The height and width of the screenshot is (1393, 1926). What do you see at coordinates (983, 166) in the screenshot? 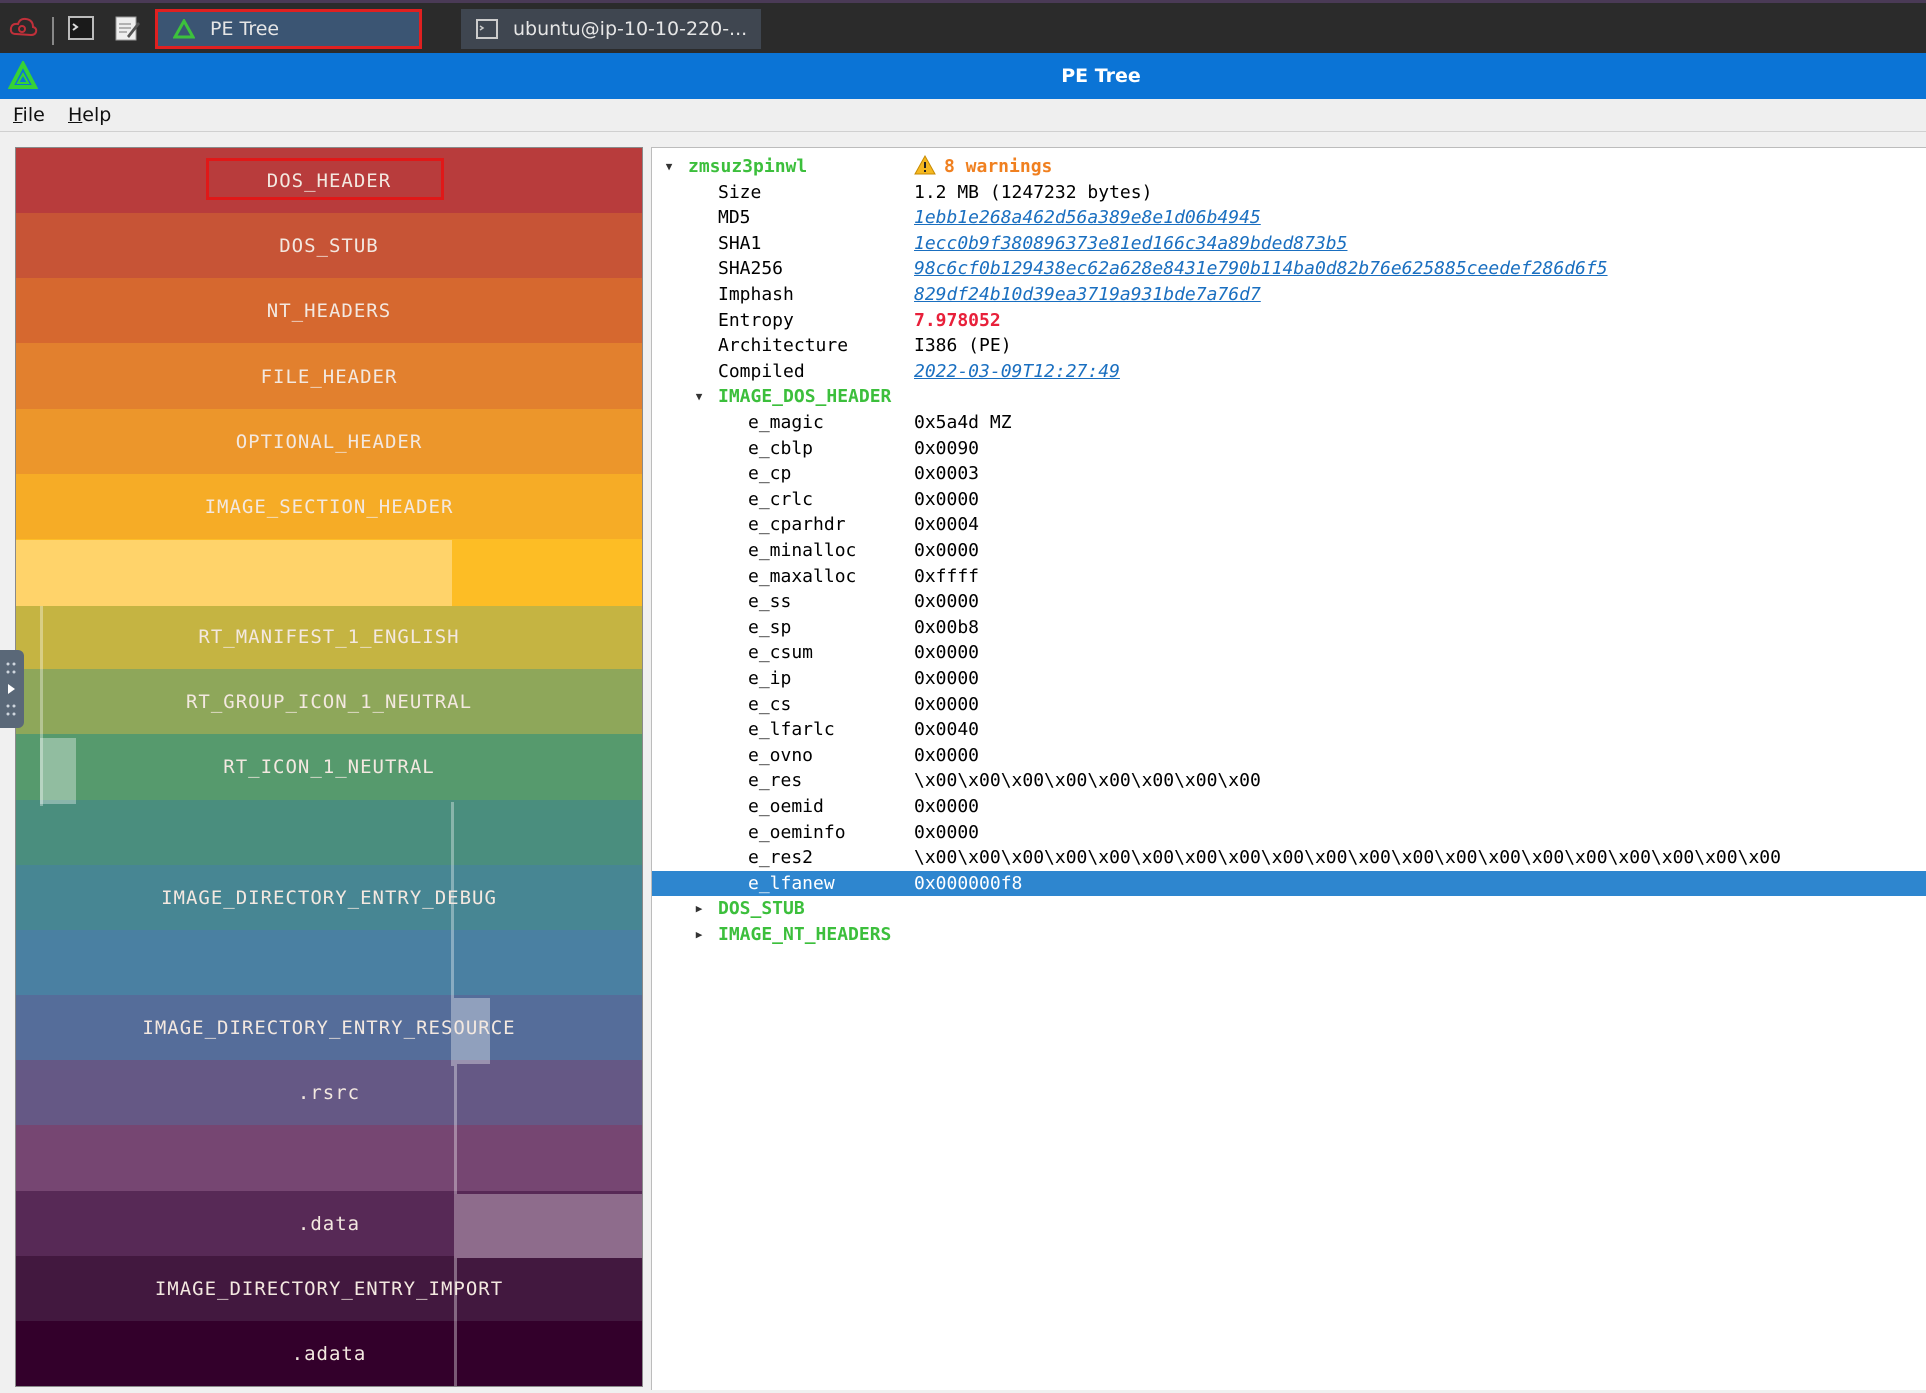
I see `warnings-indicator: 8 warnings` at bounding box center [983, 166].